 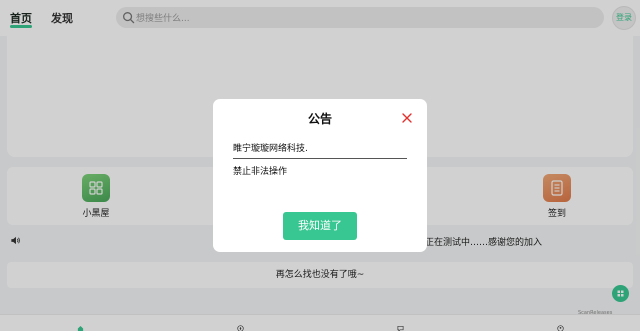 What do you see at coordinates (260, 172) in the screenshot?
I see `notice-rule: 禁止非法操作` at bounding box center [260, 172].